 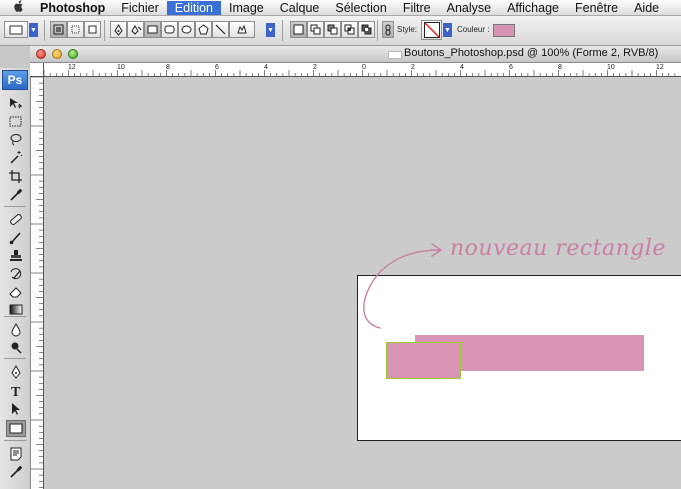 I want to click on horizontal-ruler: 12 10 8 6 4 2 0 2 4 6 8 10 12, so click(x=362, y=70).